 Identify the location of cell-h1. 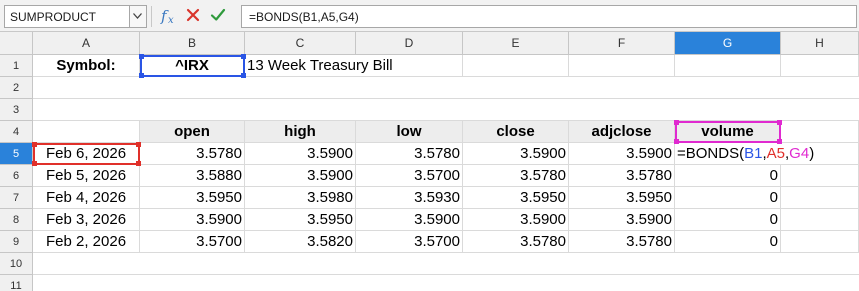
(820, 66).